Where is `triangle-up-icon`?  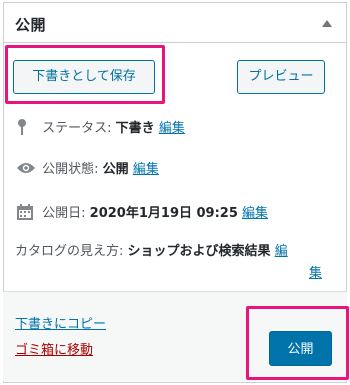 triangle-up-icon is located at coordinates (327, 23).